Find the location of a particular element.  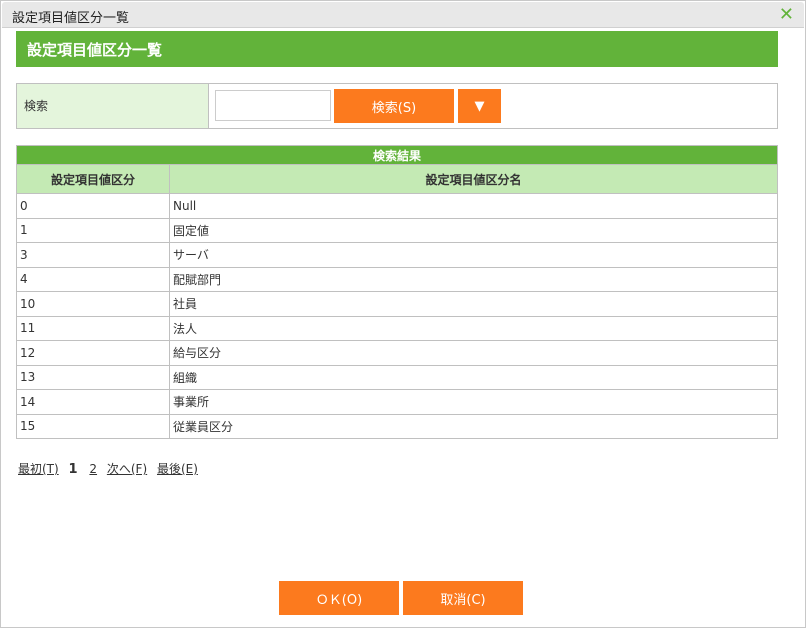

table-row: 4 配賦部門 is located at coordinates (397, 279).